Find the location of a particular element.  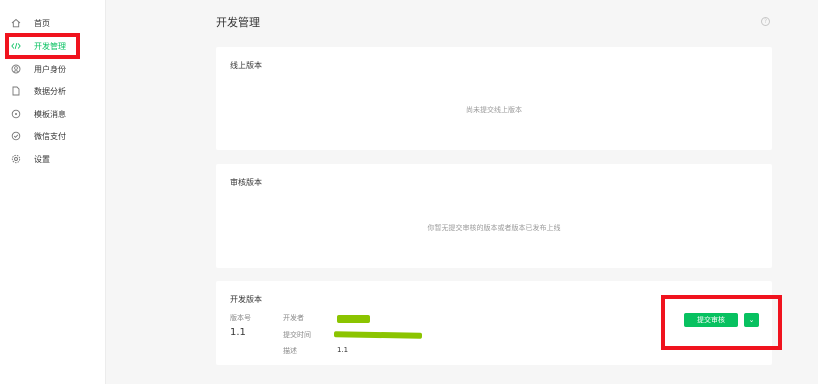

gear-icon is located at coordinates (16, 159).